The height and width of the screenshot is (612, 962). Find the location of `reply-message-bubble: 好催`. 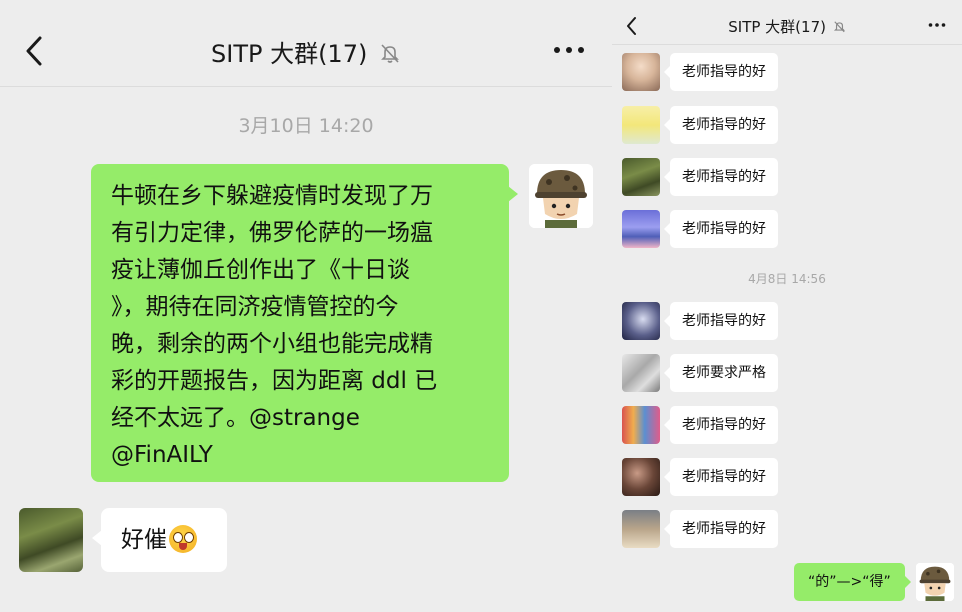

reply-message-bubble: 好催 is located at coordinates (159, 540).